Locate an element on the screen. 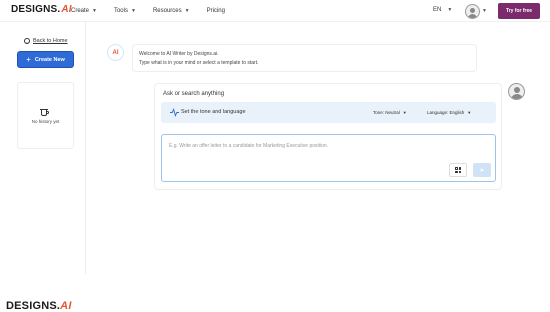  history-panel: No history yet is located at coordinates (45, 115).